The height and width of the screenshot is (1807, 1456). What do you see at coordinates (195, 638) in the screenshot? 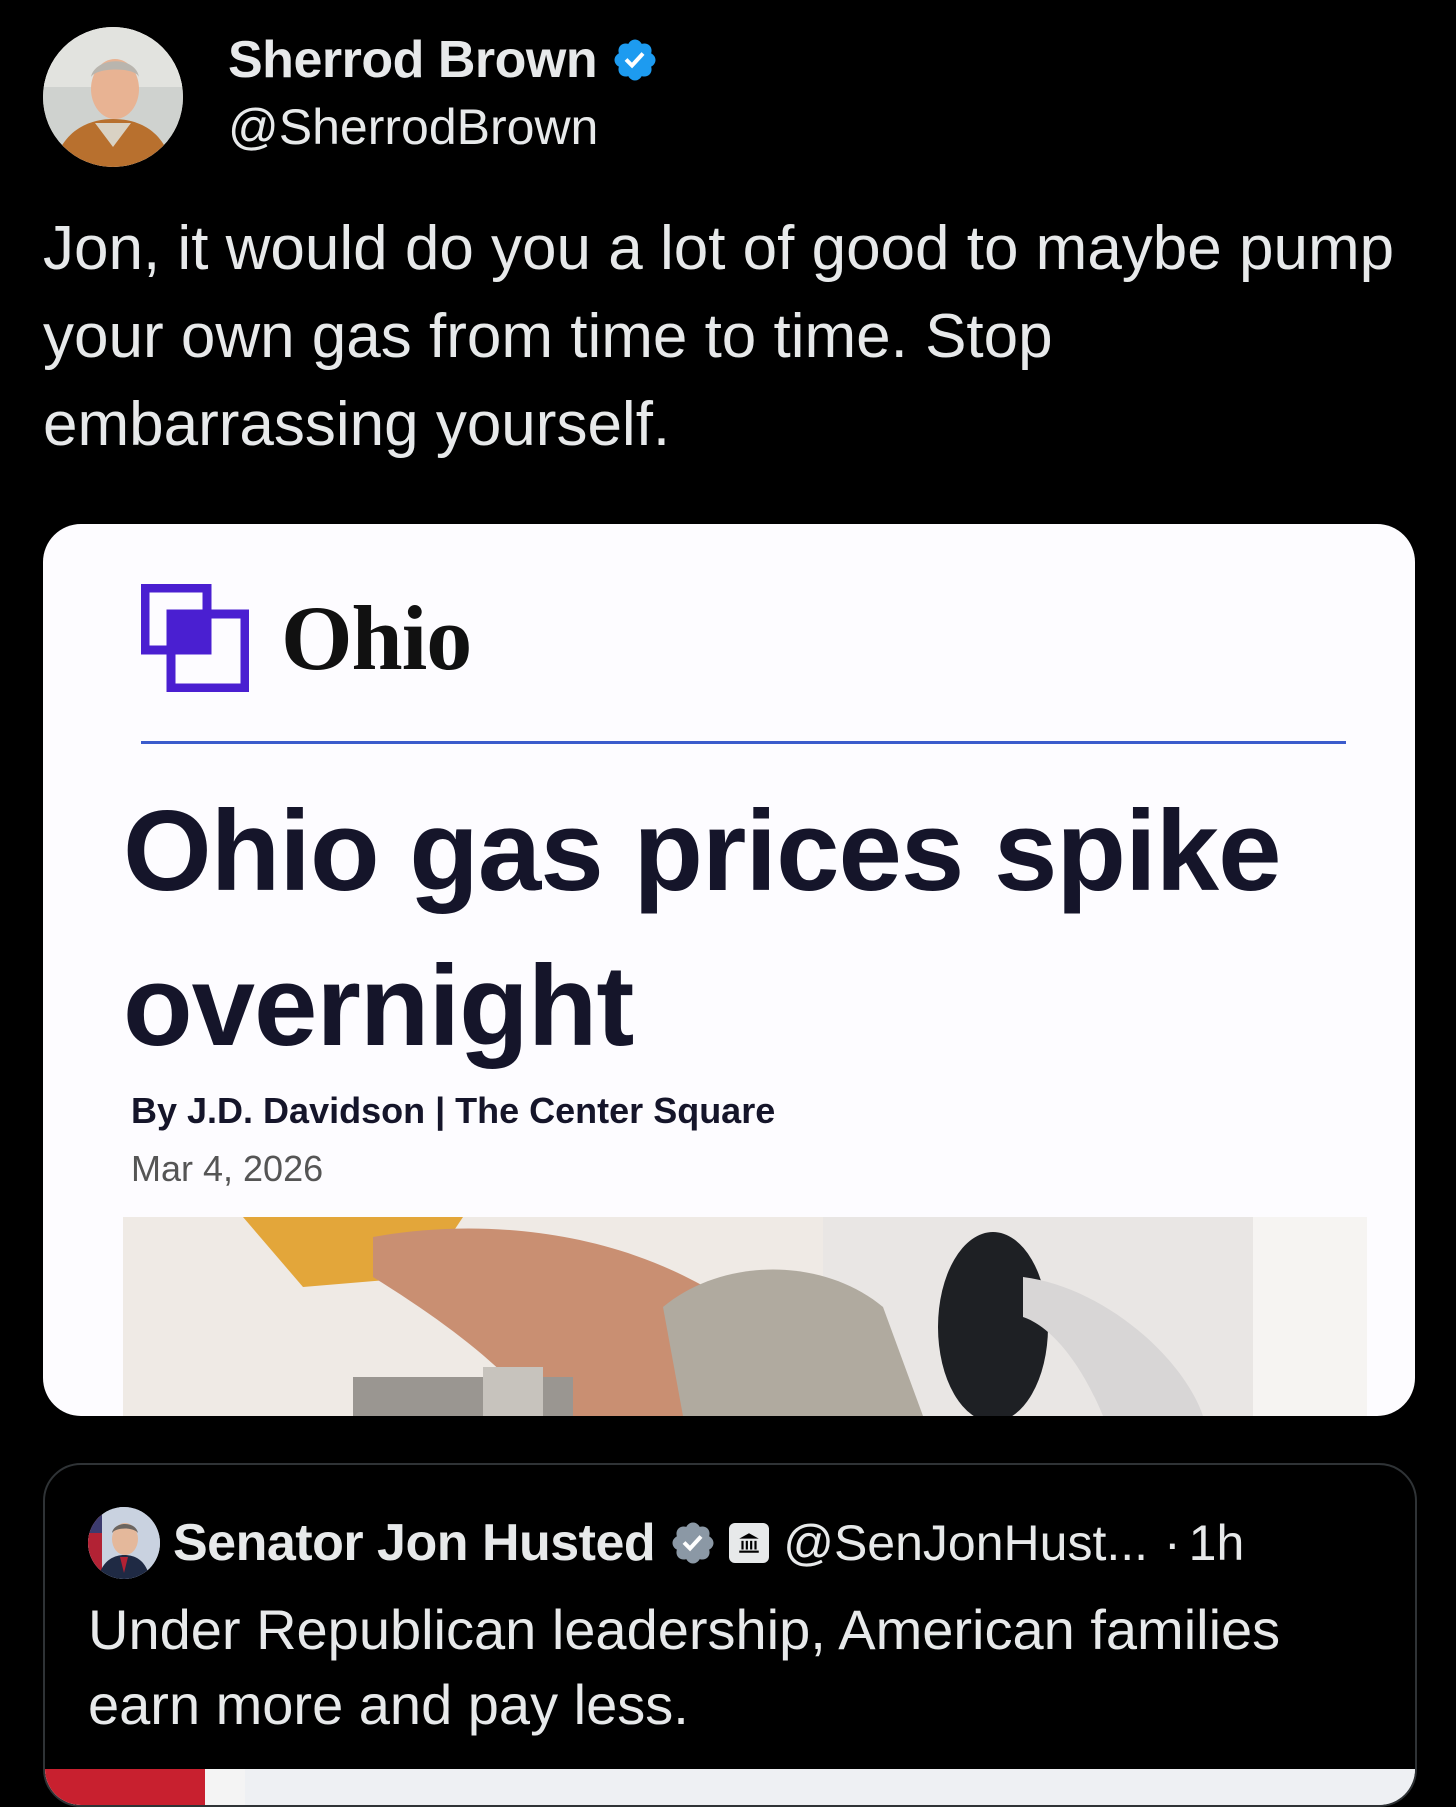
I see `overlapping-squares-logo-icon` at bounding box center [195, 638].